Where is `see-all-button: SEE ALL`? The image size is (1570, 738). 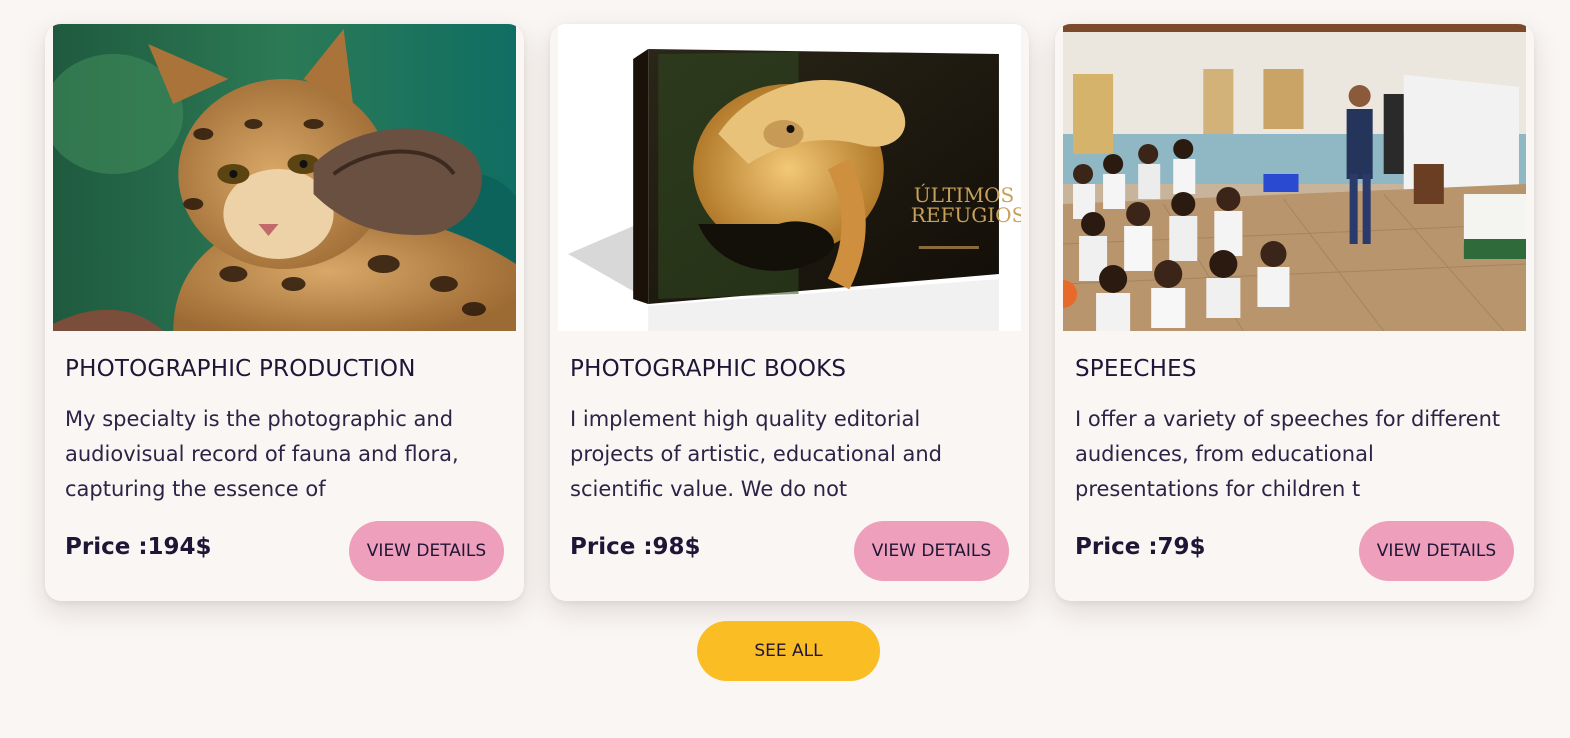 see-all-button: SEE ALL is located at coordinates (788, 651).